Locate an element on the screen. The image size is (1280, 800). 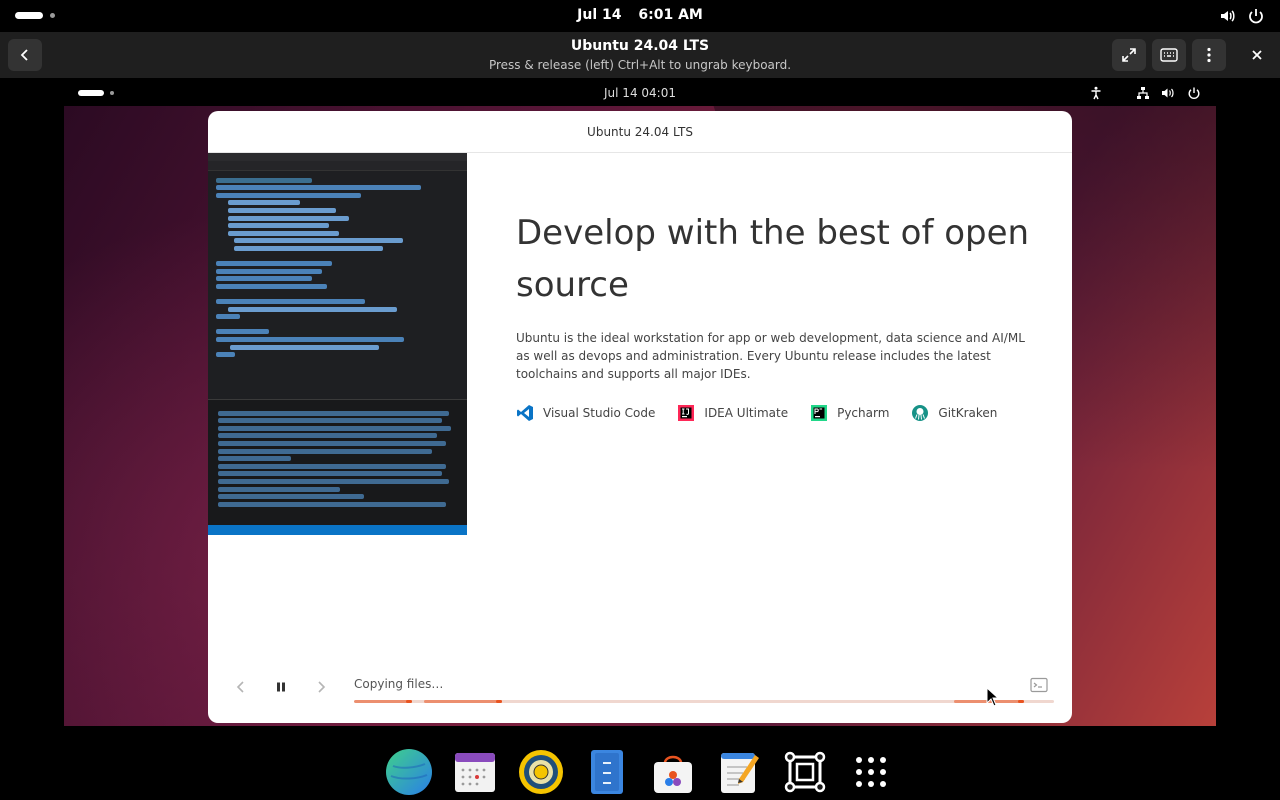
slide-heading: Develop with the best of open source is located at coordinates (773, 259).